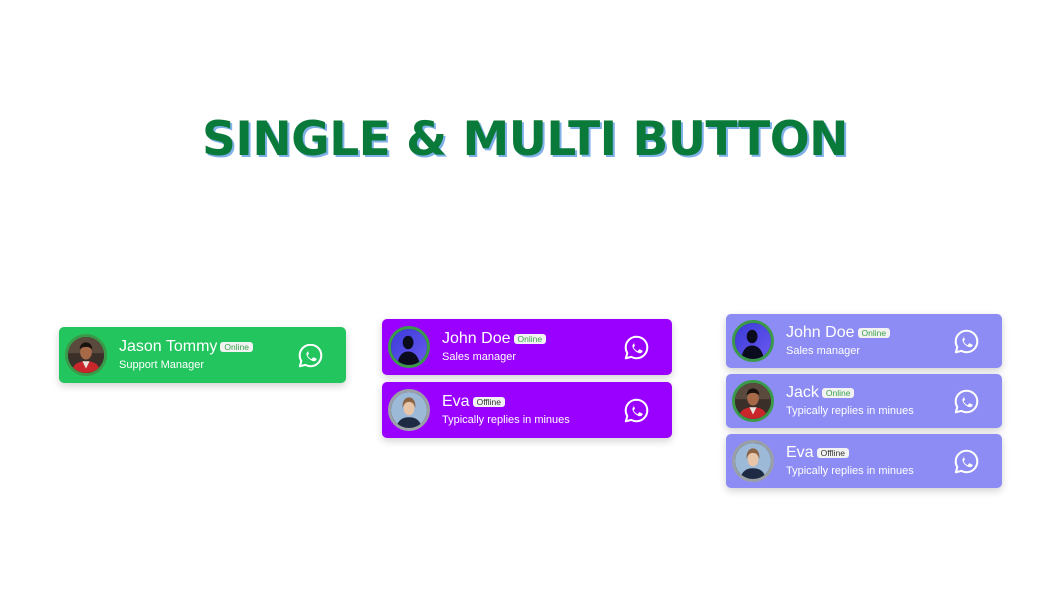 Image resolution: width=1050 pixels, height=600 pixels. Describe the element at coordinates (525, 139) in the screenshot. I see `page-title: SINGLE & MULTI BUTTON` at that location.